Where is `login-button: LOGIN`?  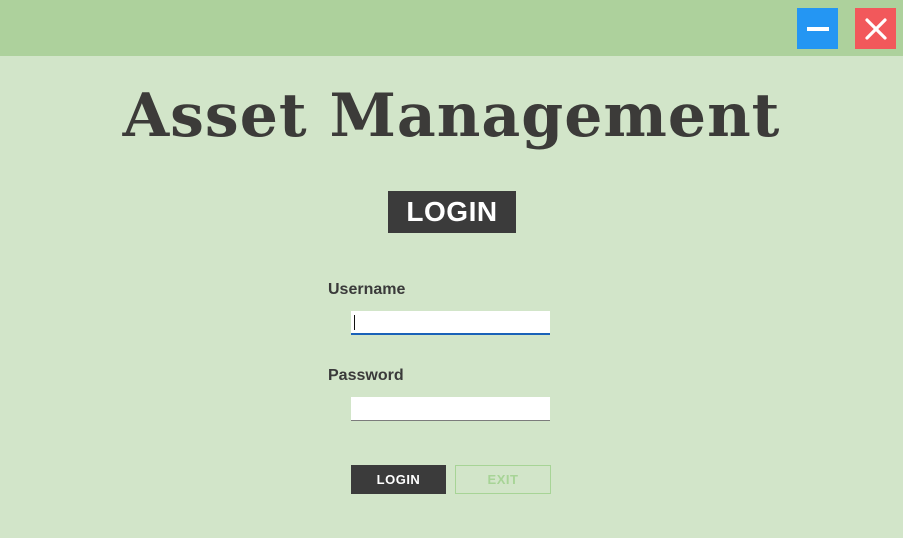 login-button: LOGIN is located at coordinates (398, 479).